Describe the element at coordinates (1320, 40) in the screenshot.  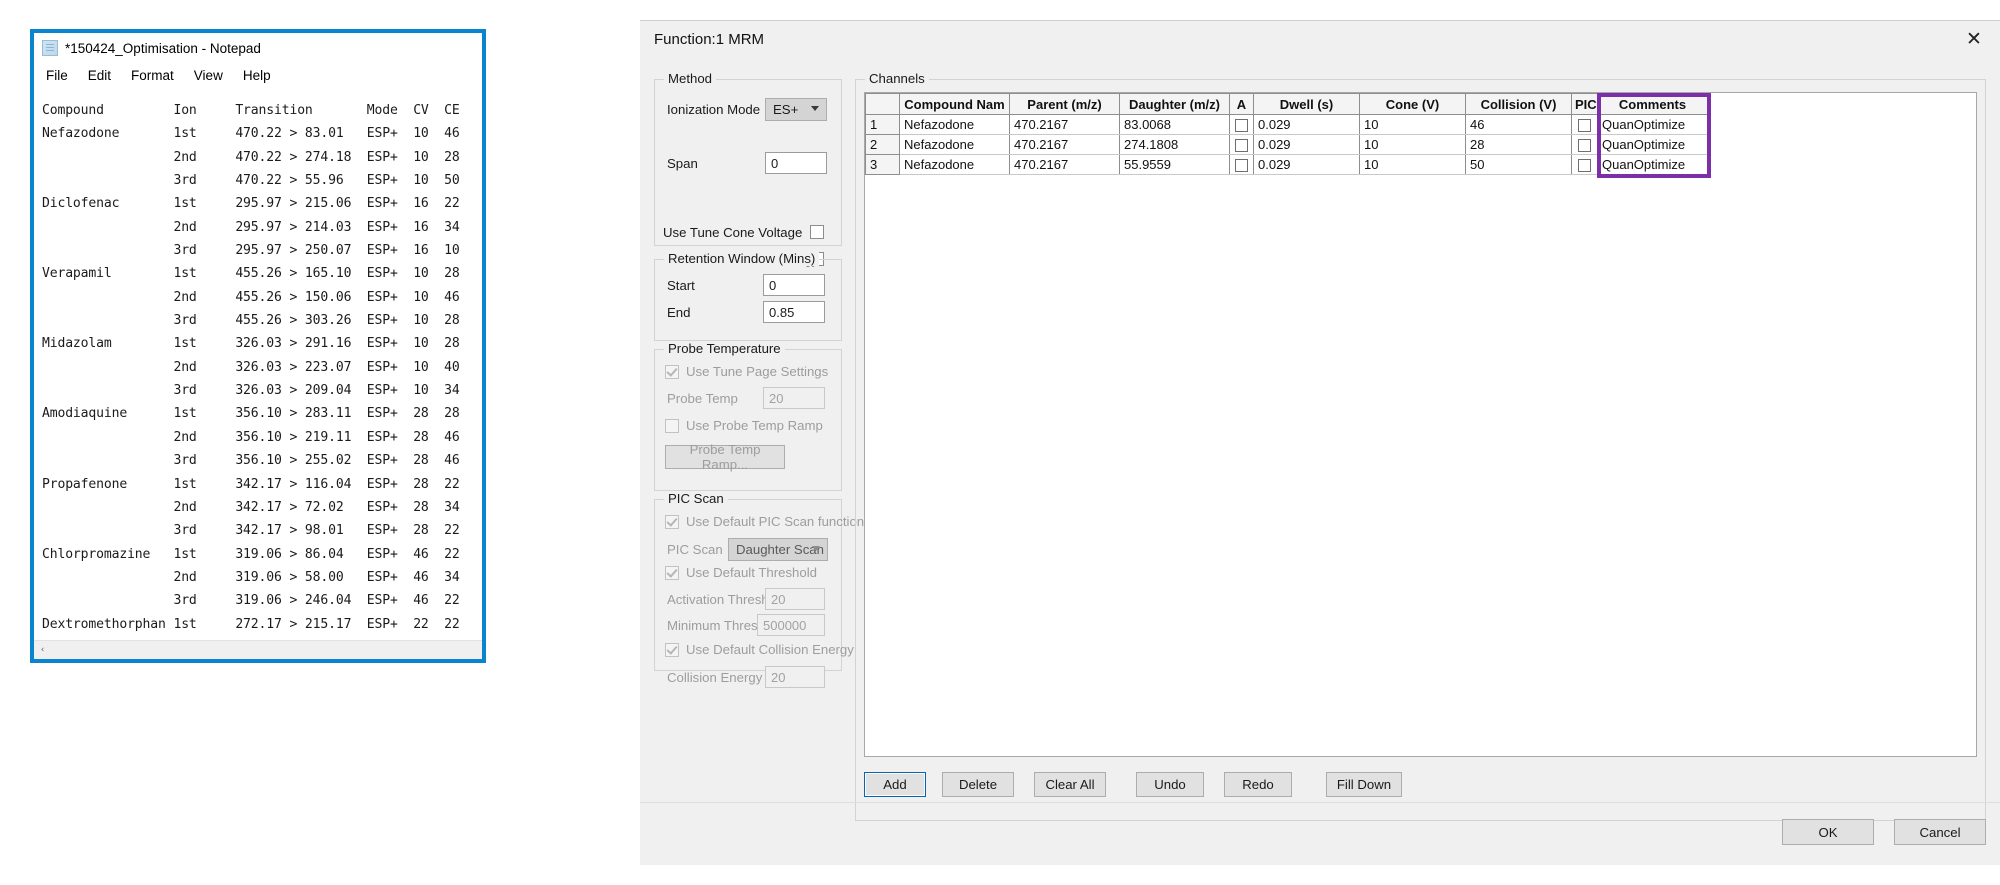
I see `dialog-titlebar: Function:1 MRM ✕` at that location.